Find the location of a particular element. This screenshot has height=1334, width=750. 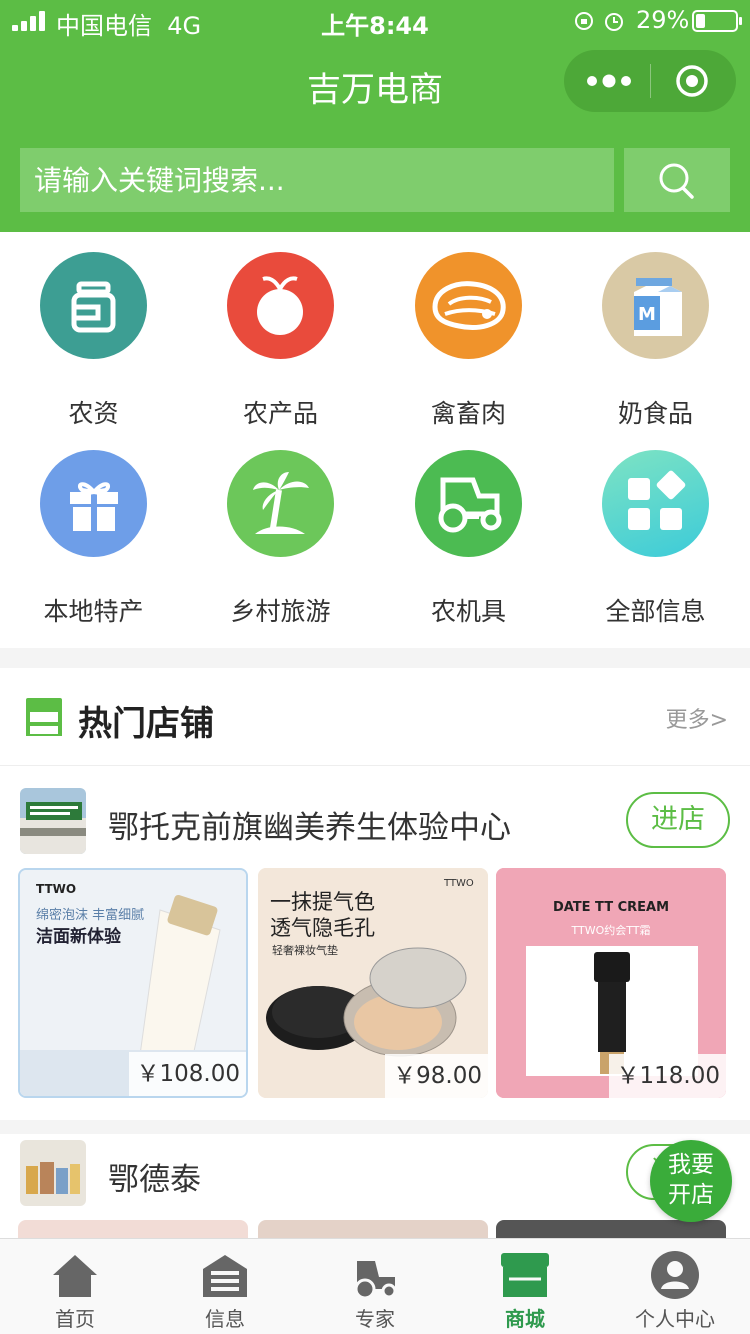

tab-bar: 首页 信息 专家 商城 个人中心 is located at coordinates (375, 1286).